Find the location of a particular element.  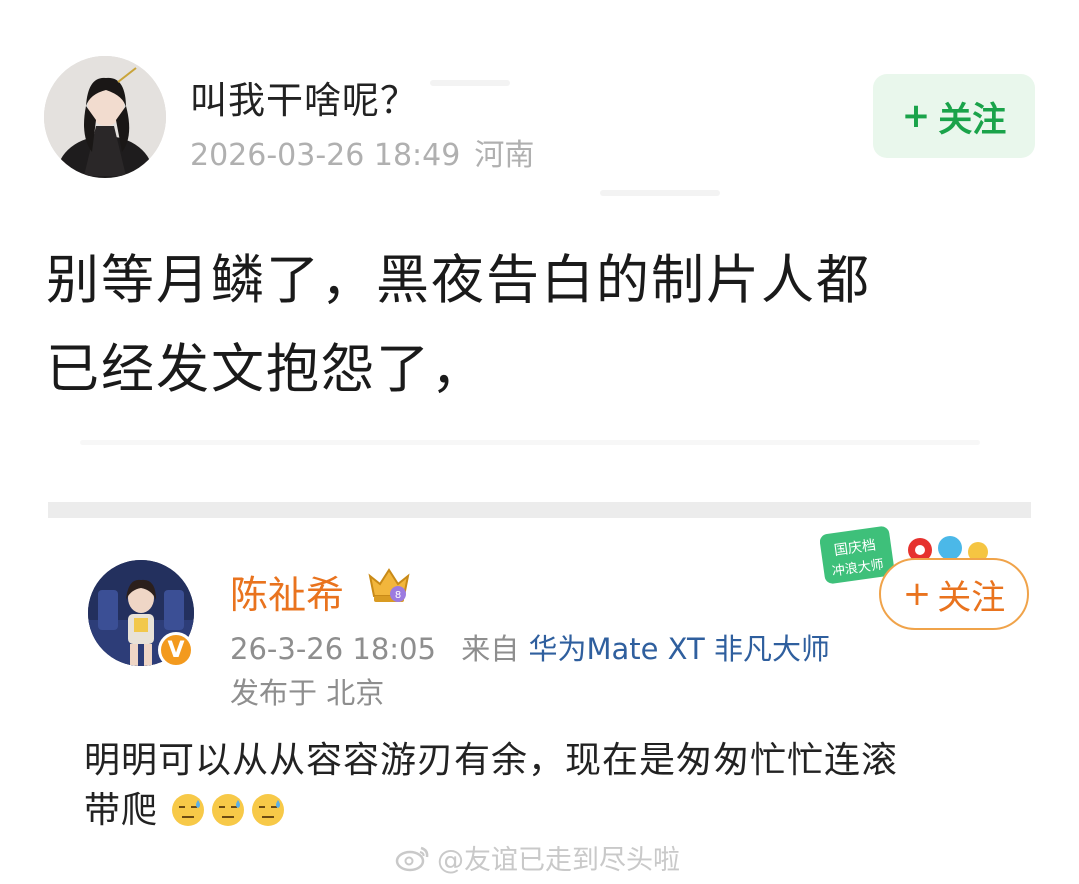

embed-divider is located at coordinates (539, 510).